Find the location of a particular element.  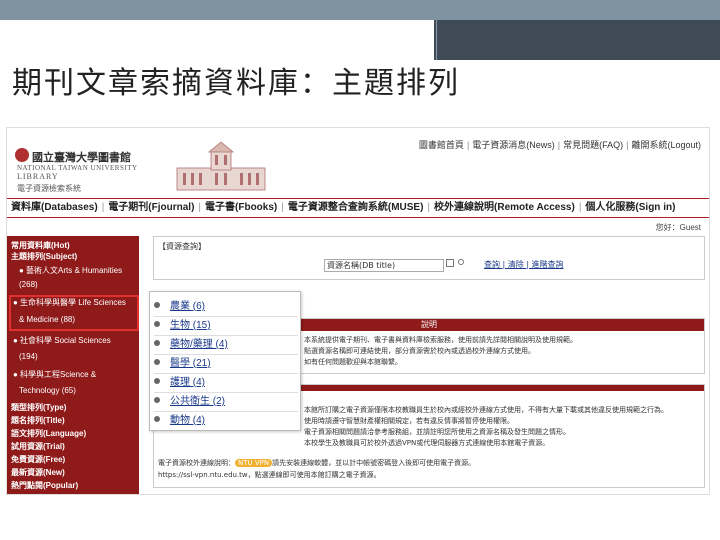

sidebar-item-new: 最新資源(New) is located at coordinates (38, 472).